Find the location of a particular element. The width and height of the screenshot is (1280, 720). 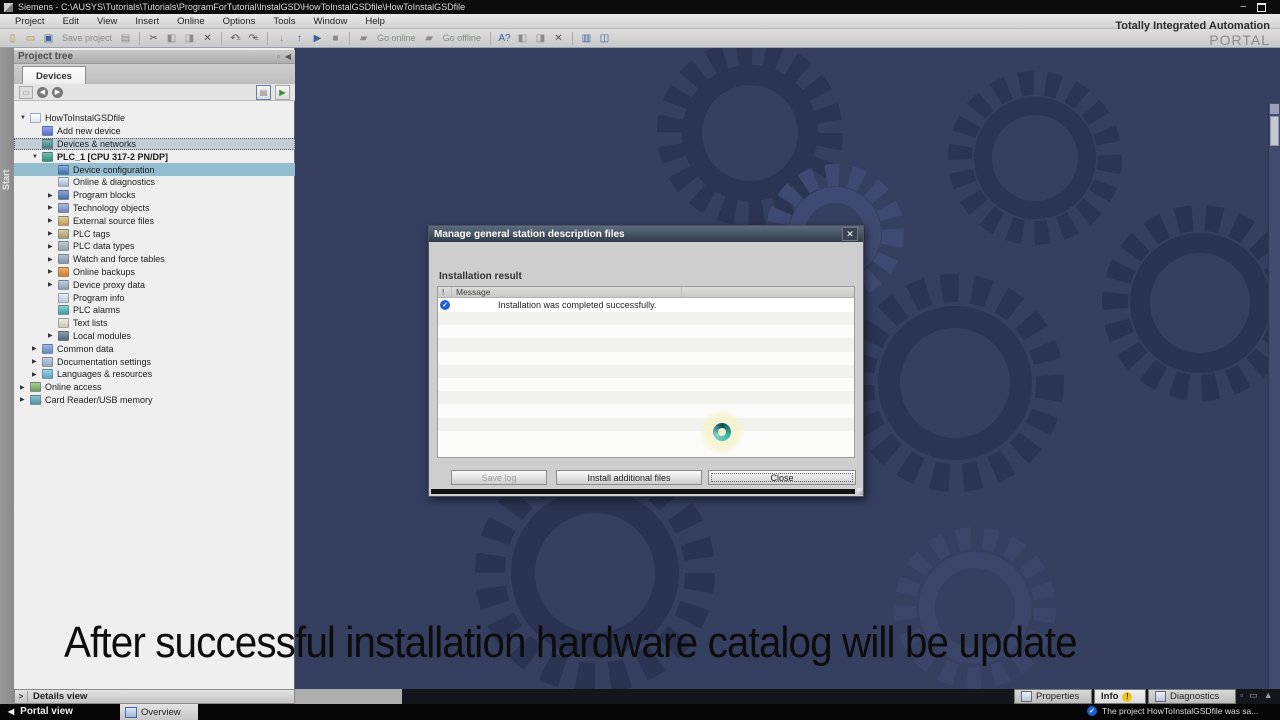

details-view-bar: > Details view is located at coordinates (154, 696).